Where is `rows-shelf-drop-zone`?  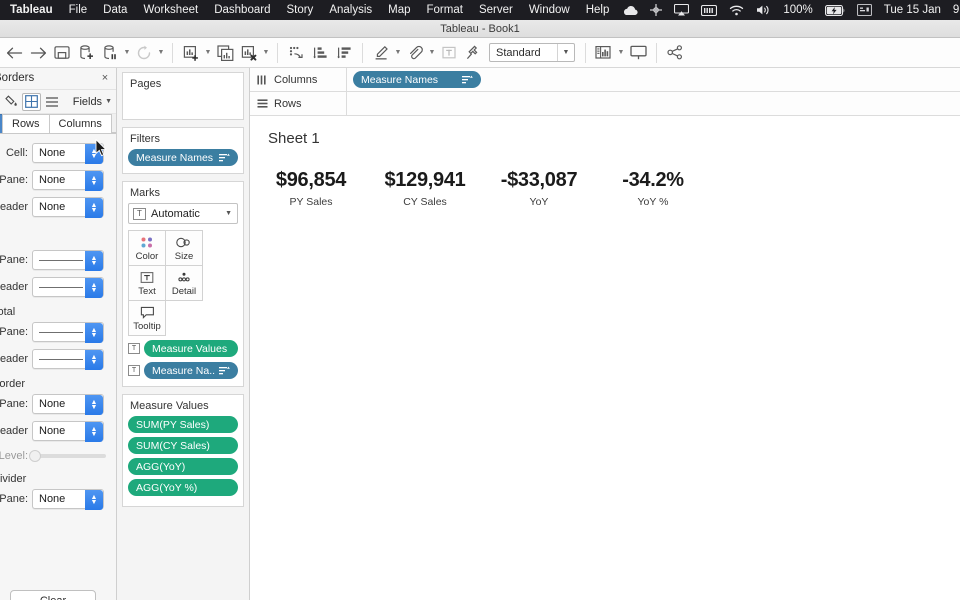
rows-shelf-drop-zone is located at coordinates (653, 104).